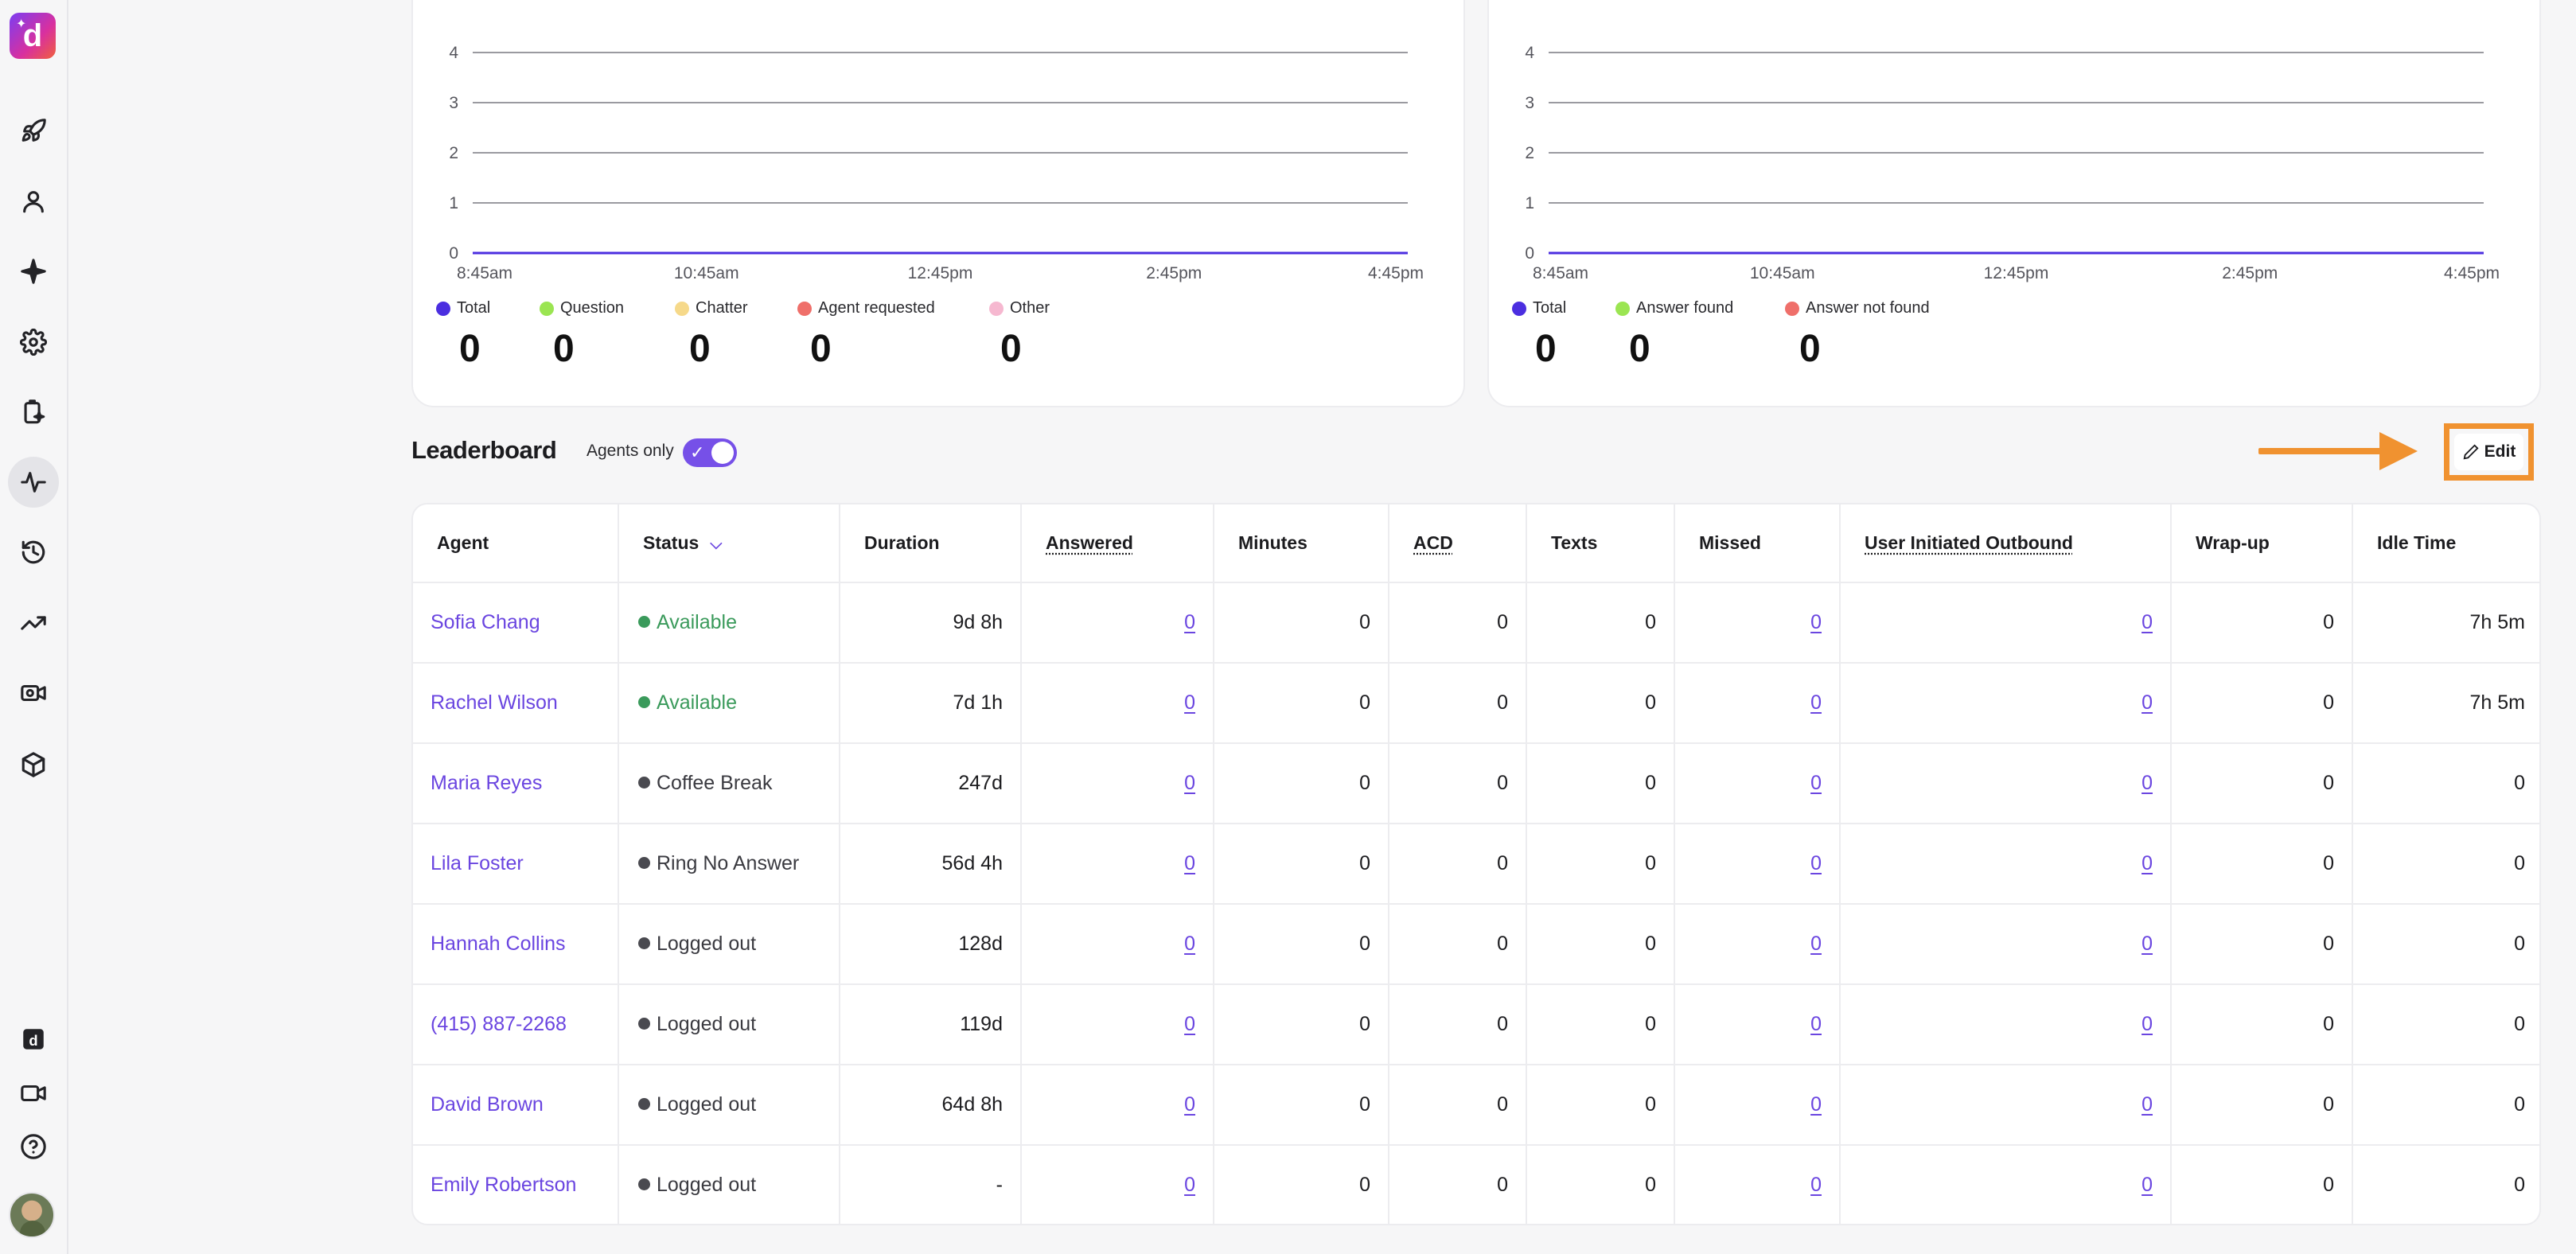 This screenshot has height=1254, width=2576. What do you see at coordinates (1458, 543) in the screenshot?
I see `col-acd: ACD` at bounding box center [1458, 543].